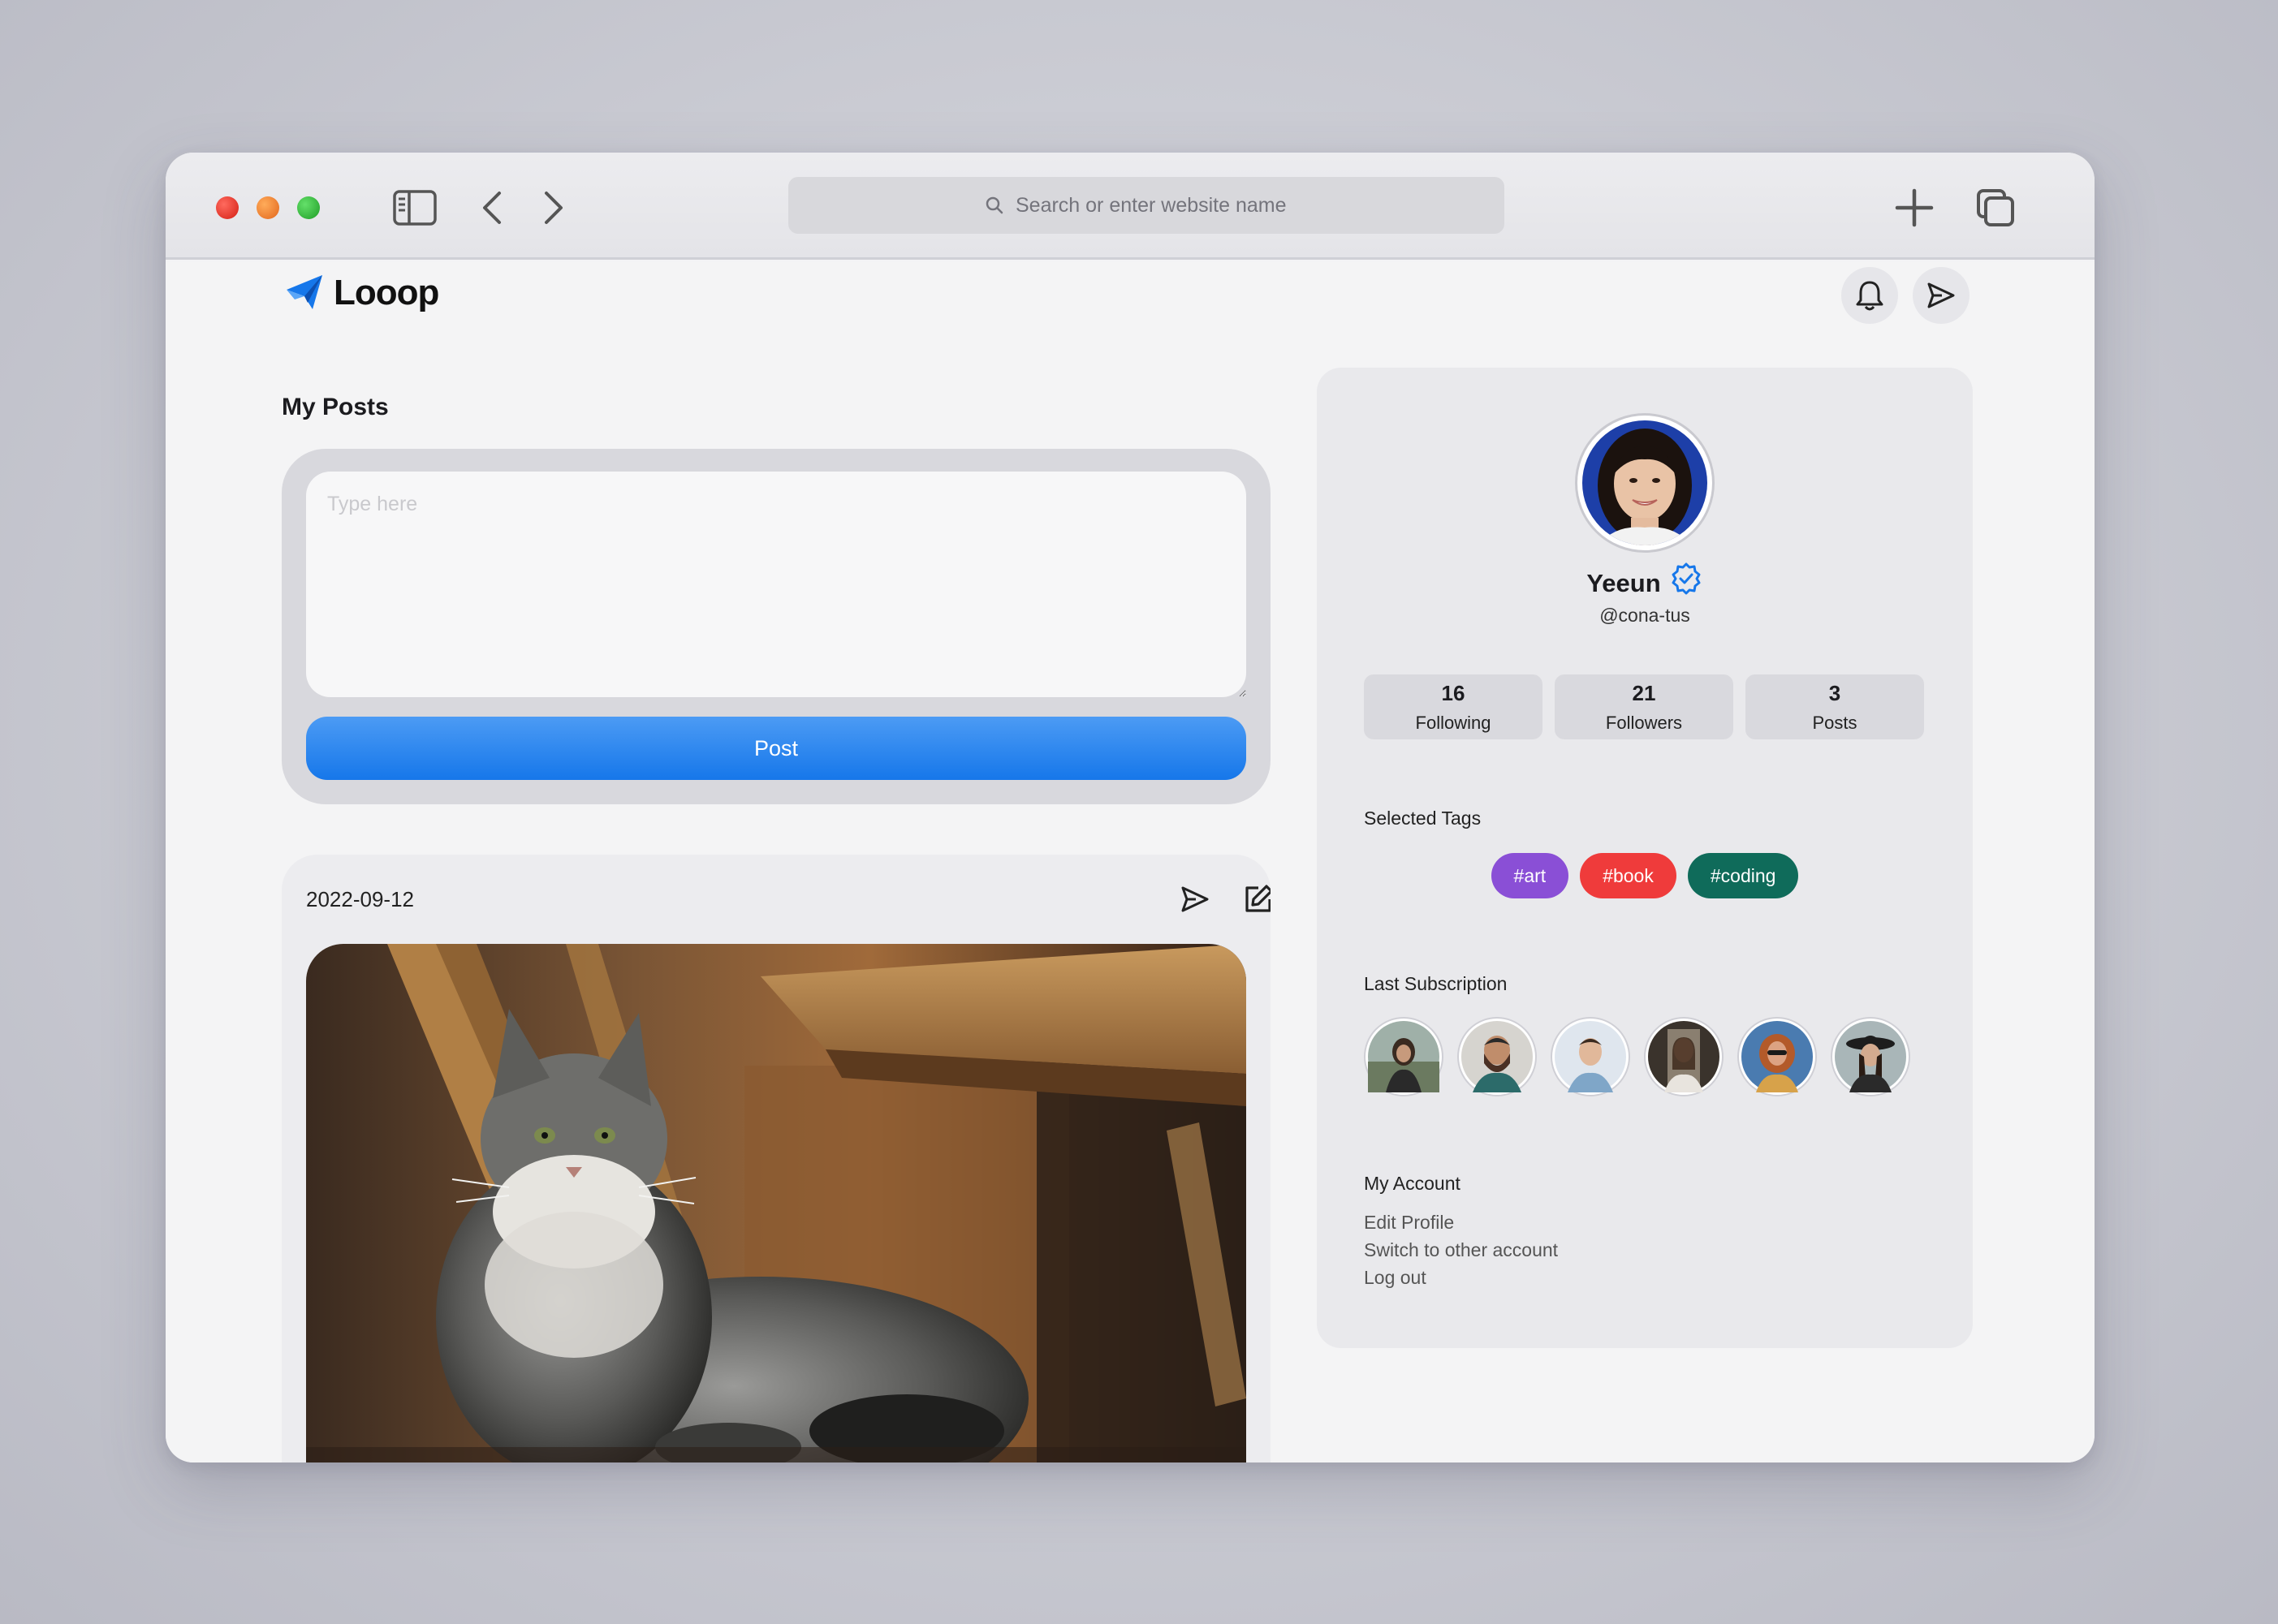  I want to click on edit-icon, so click(1258, 898).